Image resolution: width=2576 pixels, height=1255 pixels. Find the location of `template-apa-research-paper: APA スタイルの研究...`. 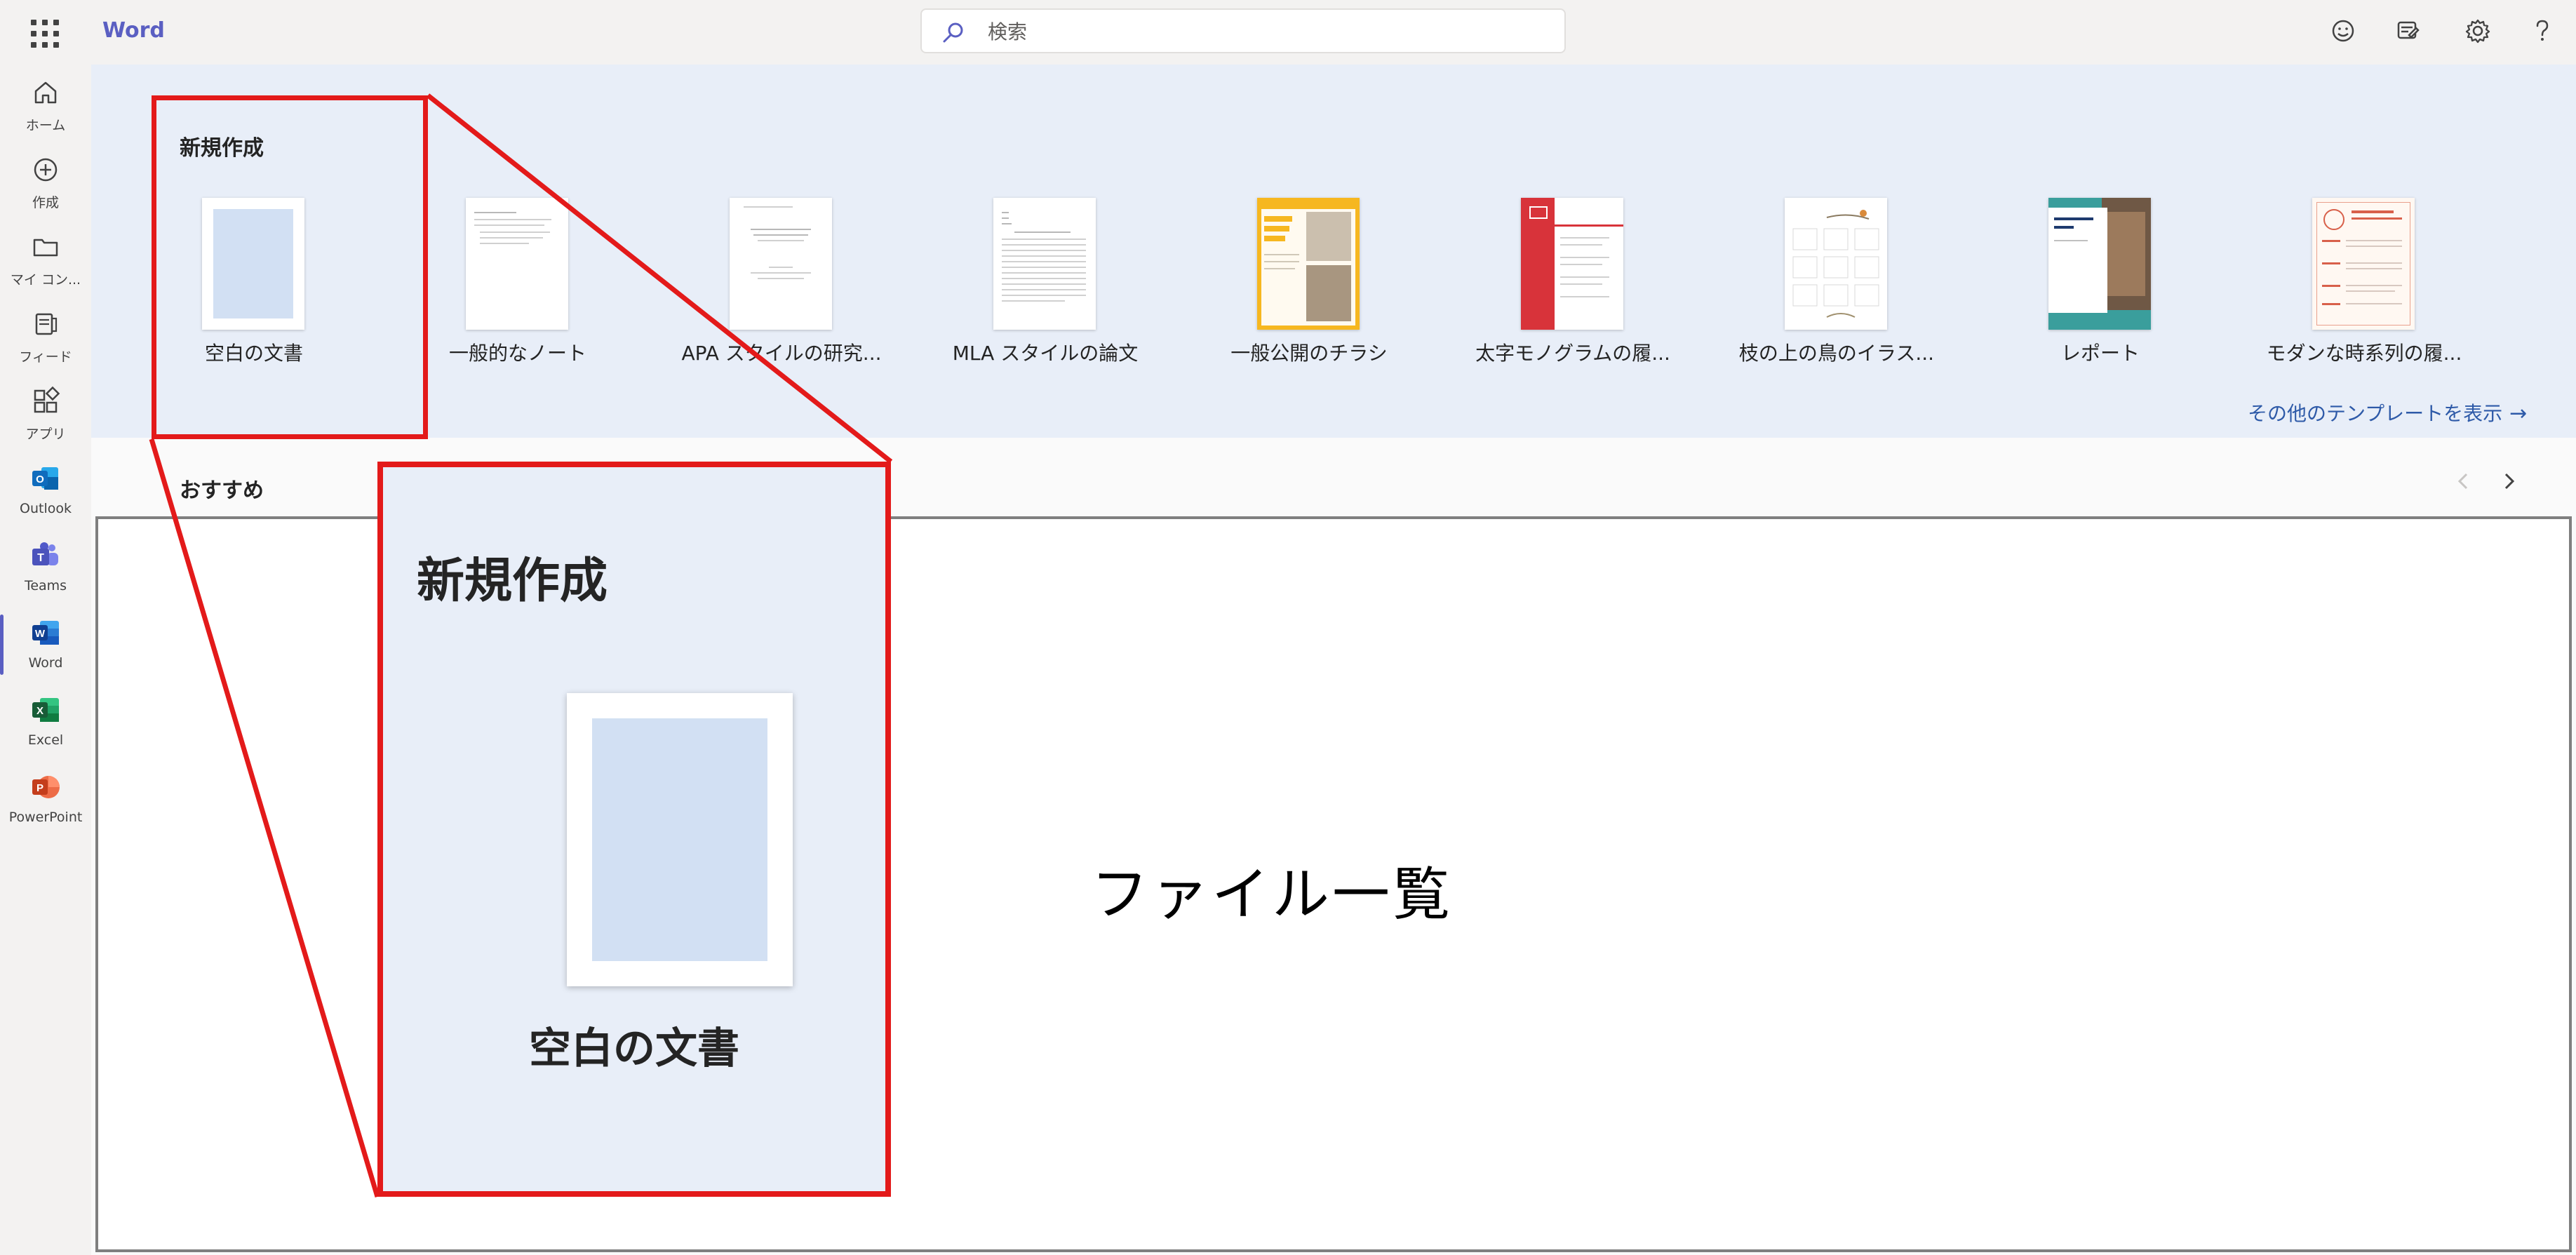

template-apa-research-paper: APA スタイルの研究... is located at coordinates (781, 282).